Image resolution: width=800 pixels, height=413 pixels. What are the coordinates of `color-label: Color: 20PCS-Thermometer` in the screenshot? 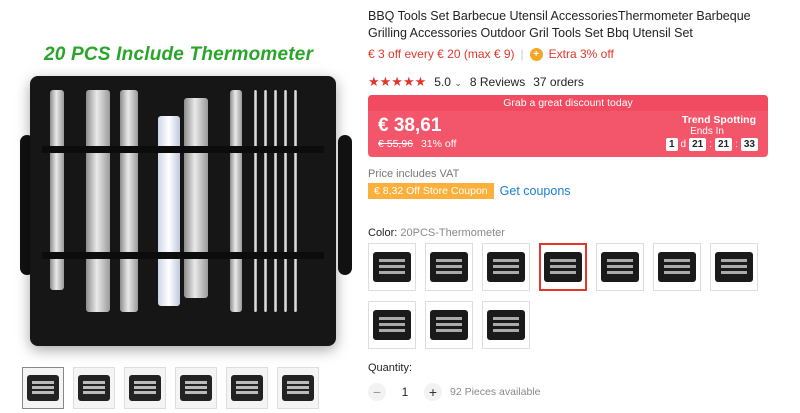 It's located at (436, 233).